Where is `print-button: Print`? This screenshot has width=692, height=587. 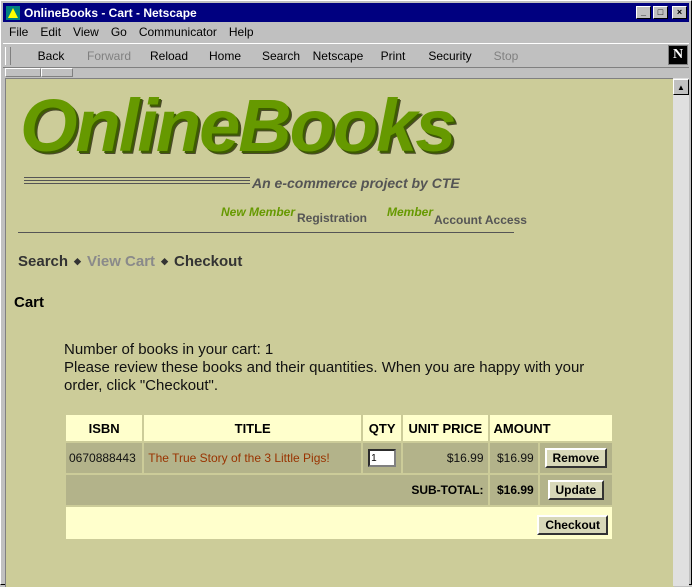 print-button: Print is located at coordinates (393, 56).